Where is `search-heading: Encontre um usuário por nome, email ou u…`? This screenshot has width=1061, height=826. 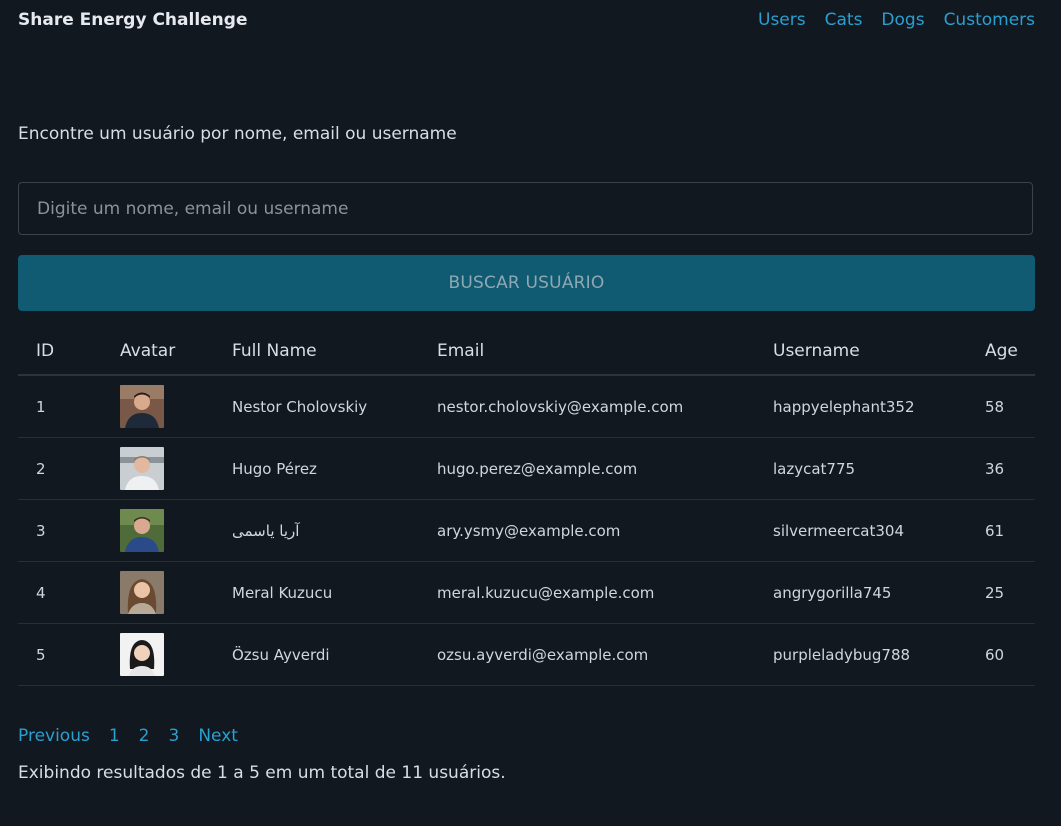
search-heading: Encontre um usuário por nome, email ou u… is located at coordinates (237, 134).